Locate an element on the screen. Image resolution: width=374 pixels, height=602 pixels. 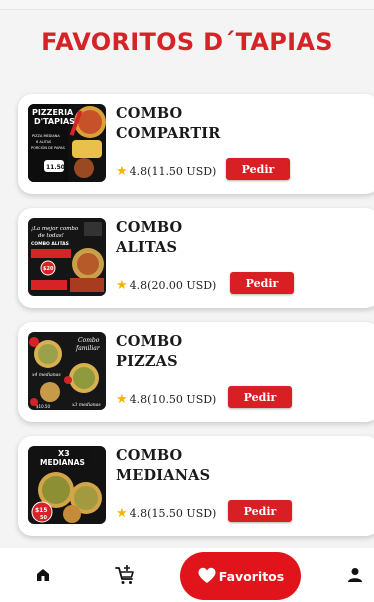
rating-price: ★ 4.8(10.50 USD) is located at coordinates (166, 399).